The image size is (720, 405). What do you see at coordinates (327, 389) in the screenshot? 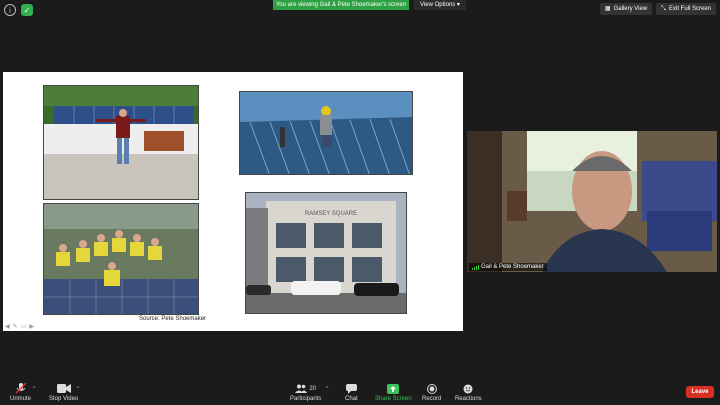
I see `participants-caret-icon: ^` at bounding box center [327, 389].